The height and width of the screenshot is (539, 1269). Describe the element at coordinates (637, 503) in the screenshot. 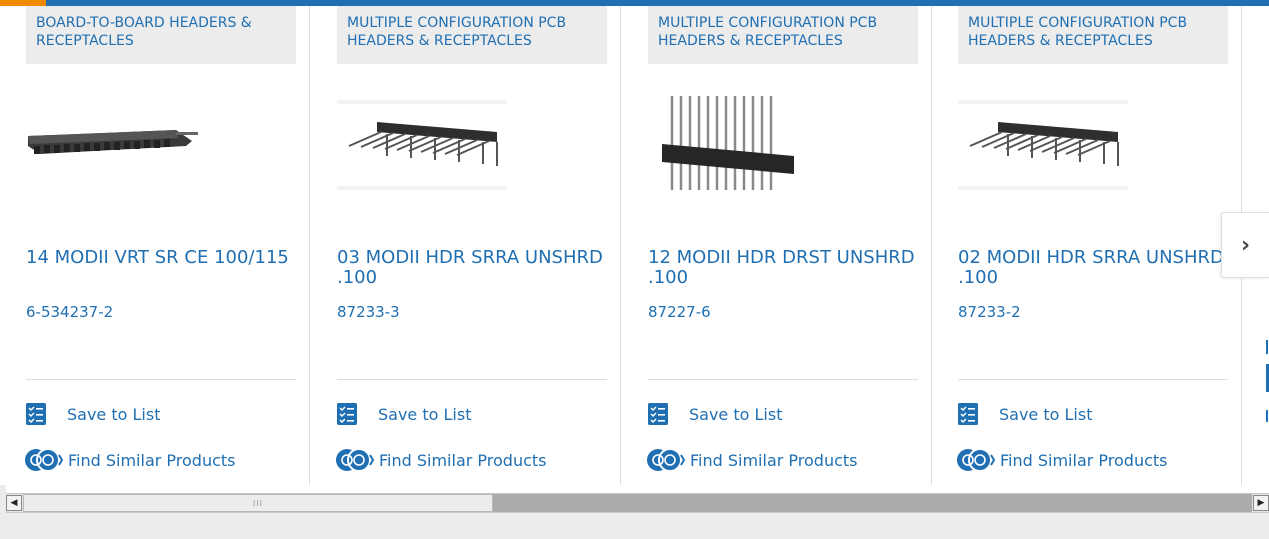

I see `horizontal-scrollbar: ◀ III ▶` at that location.